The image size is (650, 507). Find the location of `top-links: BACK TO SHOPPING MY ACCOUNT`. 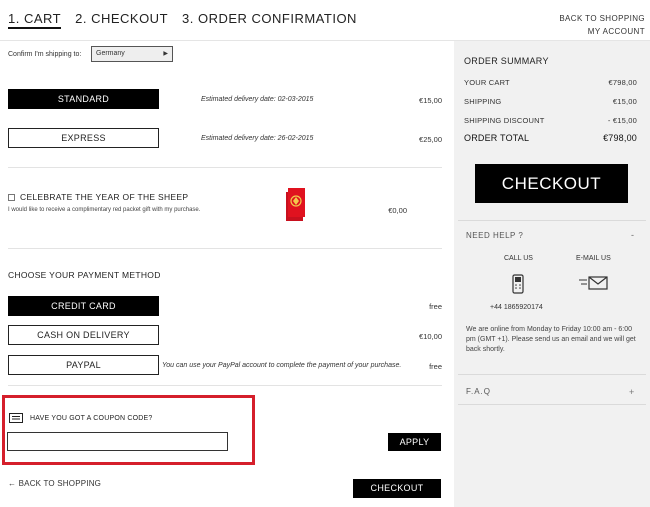

top-links: BACK TO SHOPPING MY ACCOUNT is located at coordinates (602, 25).